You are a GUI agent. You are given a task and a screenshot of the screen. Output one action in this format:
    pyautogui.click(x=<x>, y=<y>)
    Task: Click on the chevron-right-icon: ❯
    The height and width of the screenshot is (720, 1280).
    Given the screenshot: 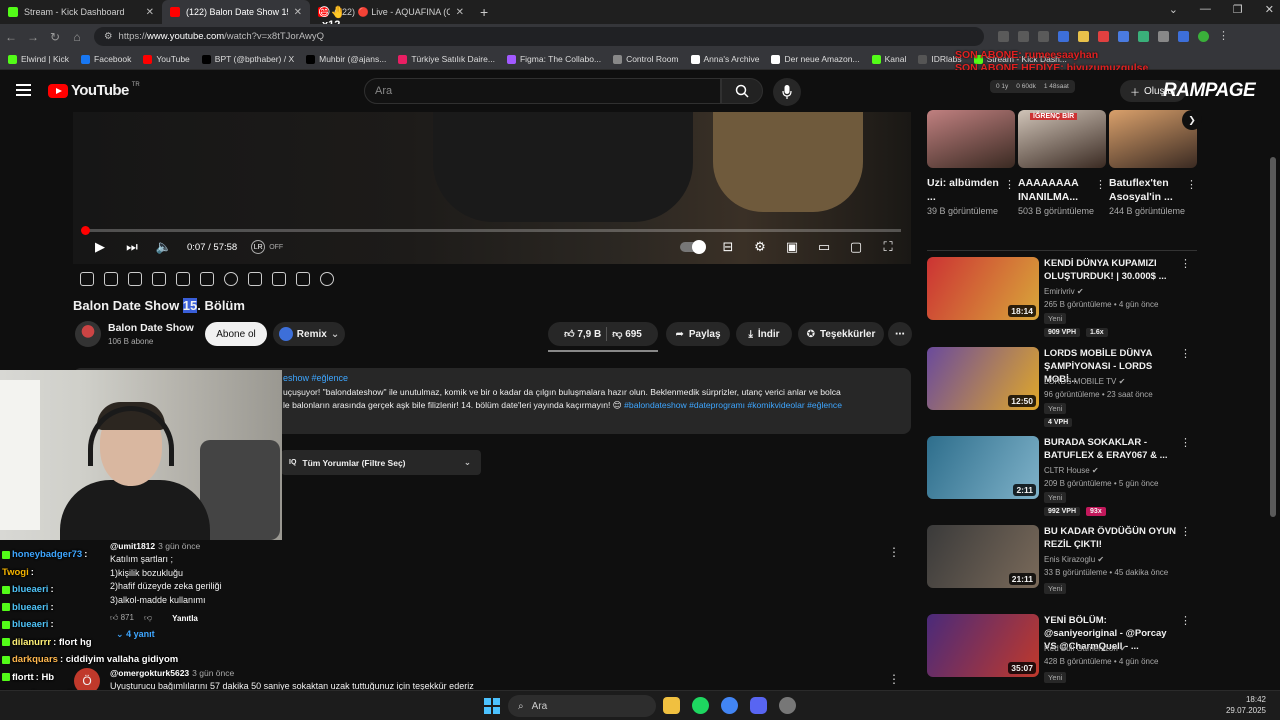 What is the action you would take?
    pyautogui.click(x=1192, y=120)
    